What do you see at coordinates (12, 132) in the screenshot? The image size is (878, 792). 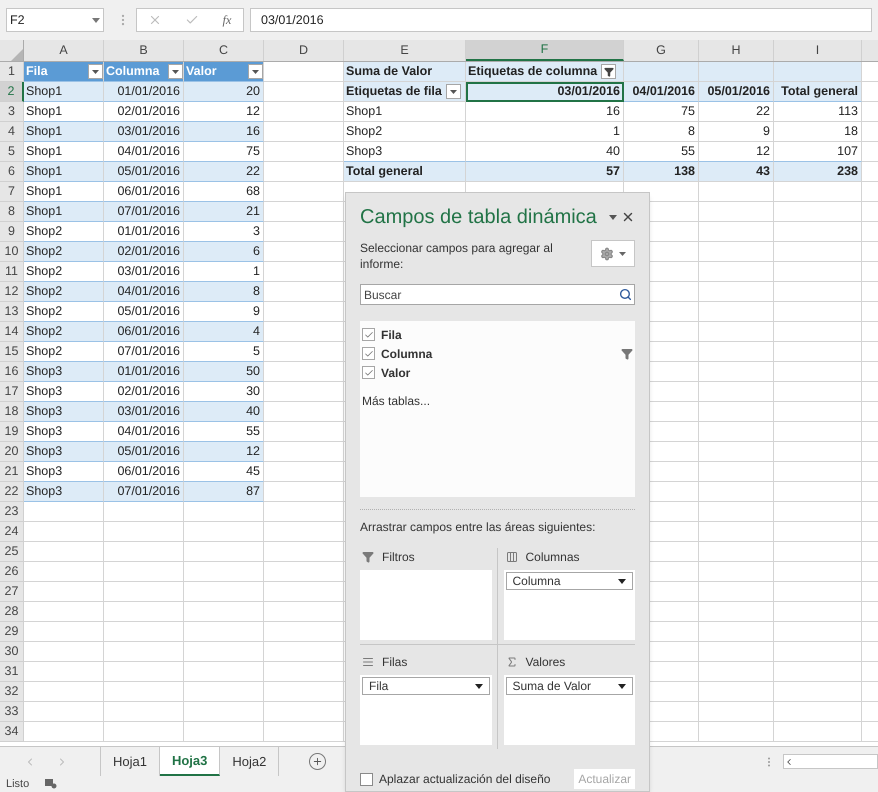 I see `row-header: 4` at bounding box center [12, 132].